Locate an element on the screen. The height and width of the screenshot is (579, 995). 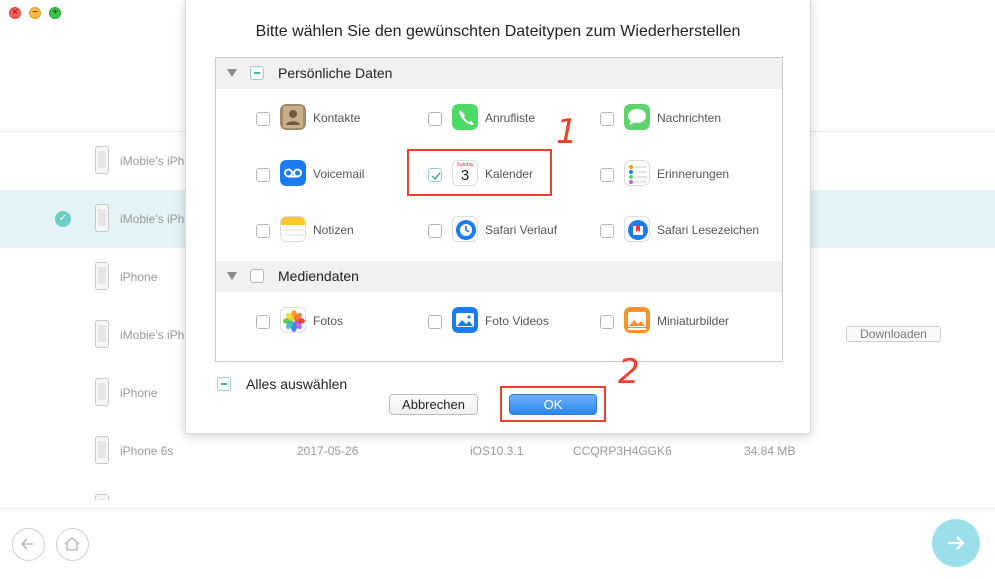
item-safari-lesezeichen: Safari Lesezeichen is located at coordinates (685, 231).